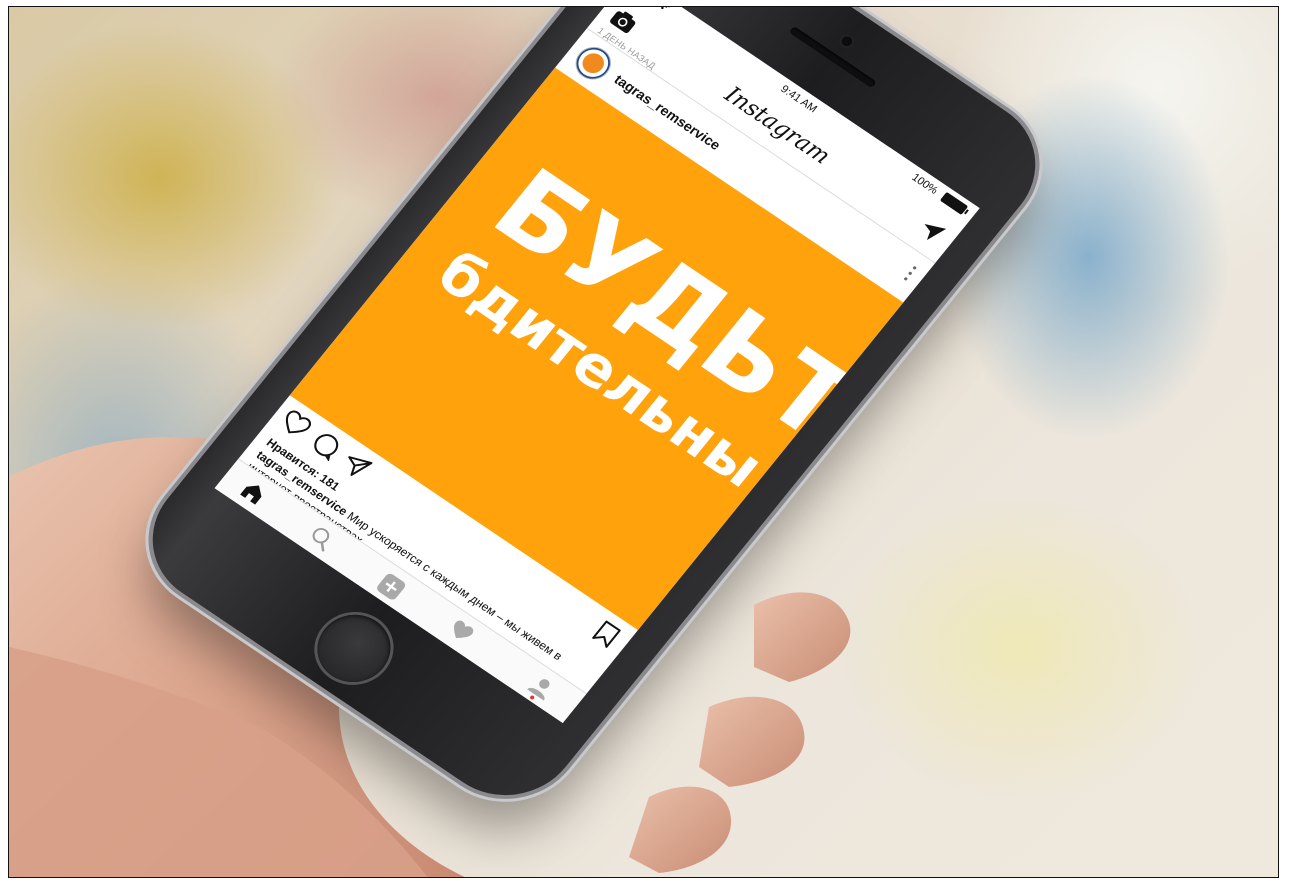 The image size is (1291, 882). What do you see at coordinates (540, 688) in the screenshot?
I see `profile-icon` at bounding box center [540, 688].